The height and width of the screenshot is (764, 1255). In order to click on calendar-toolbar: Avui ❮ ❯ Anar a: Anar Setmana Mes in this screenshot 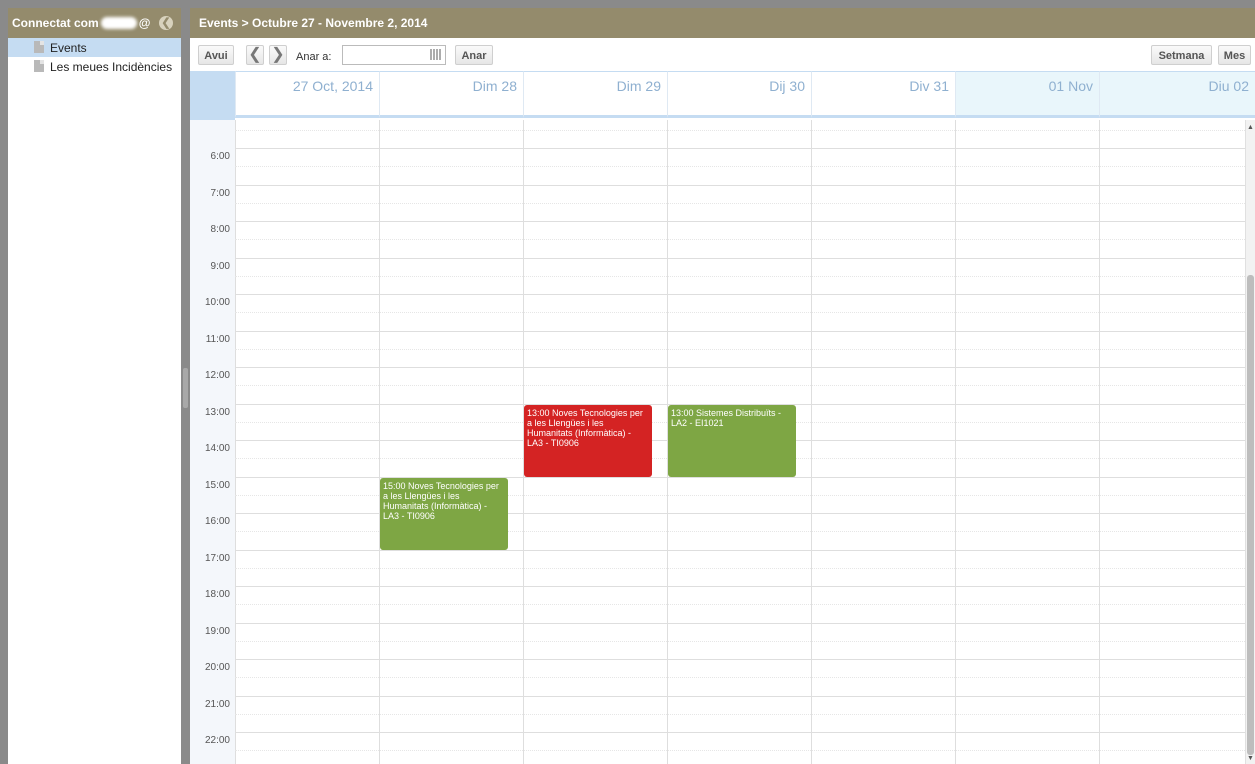, I will do `click(722, 54)`.